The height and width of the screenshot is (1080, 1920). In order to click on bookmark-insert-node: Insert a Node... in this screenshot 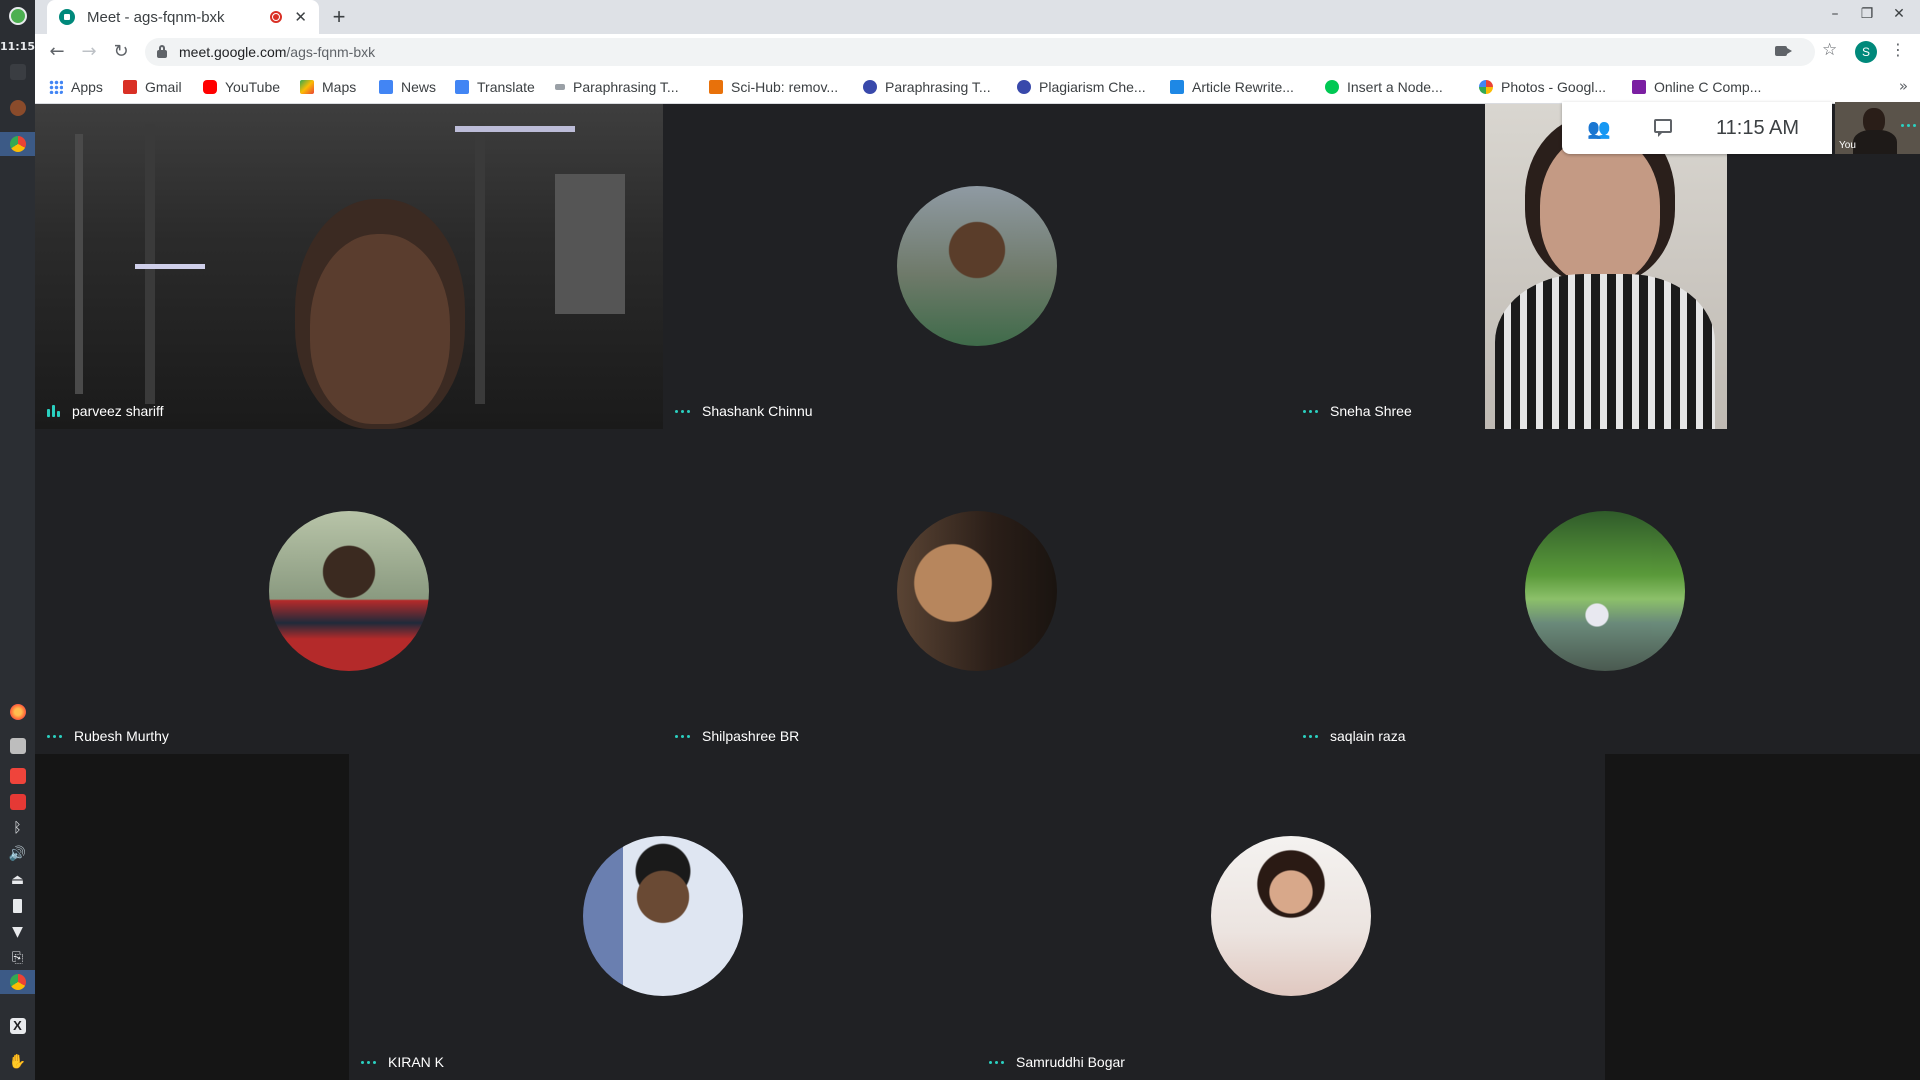, I will do `click(1384, 86)`.